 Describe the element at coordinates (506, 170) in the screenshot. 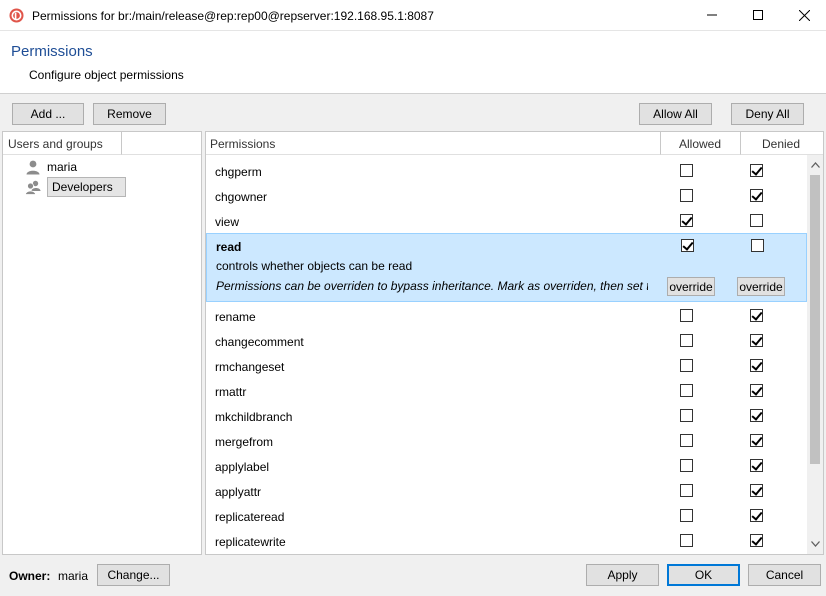

I see `permission-row-chgperm: chgperm` at that location.